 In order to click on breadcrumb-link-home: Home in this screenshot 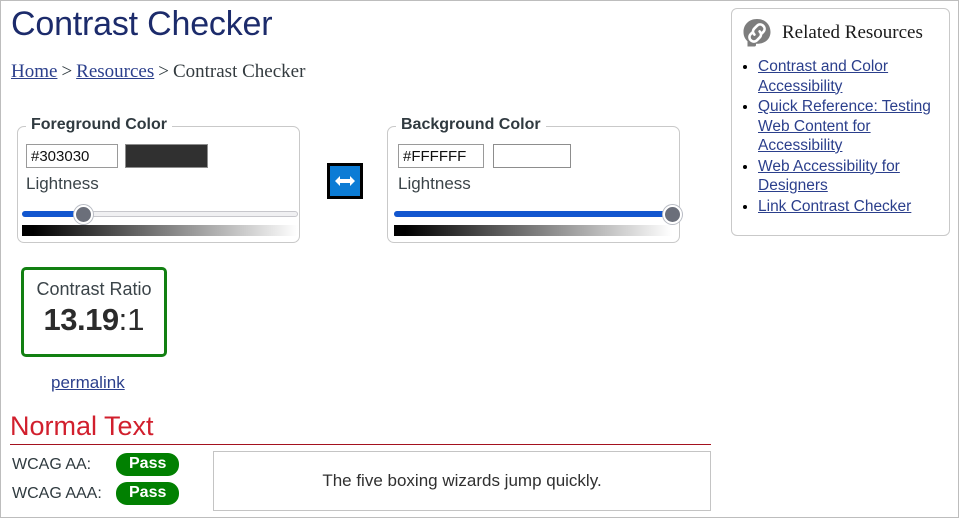, I will do `click(34, 71)`.